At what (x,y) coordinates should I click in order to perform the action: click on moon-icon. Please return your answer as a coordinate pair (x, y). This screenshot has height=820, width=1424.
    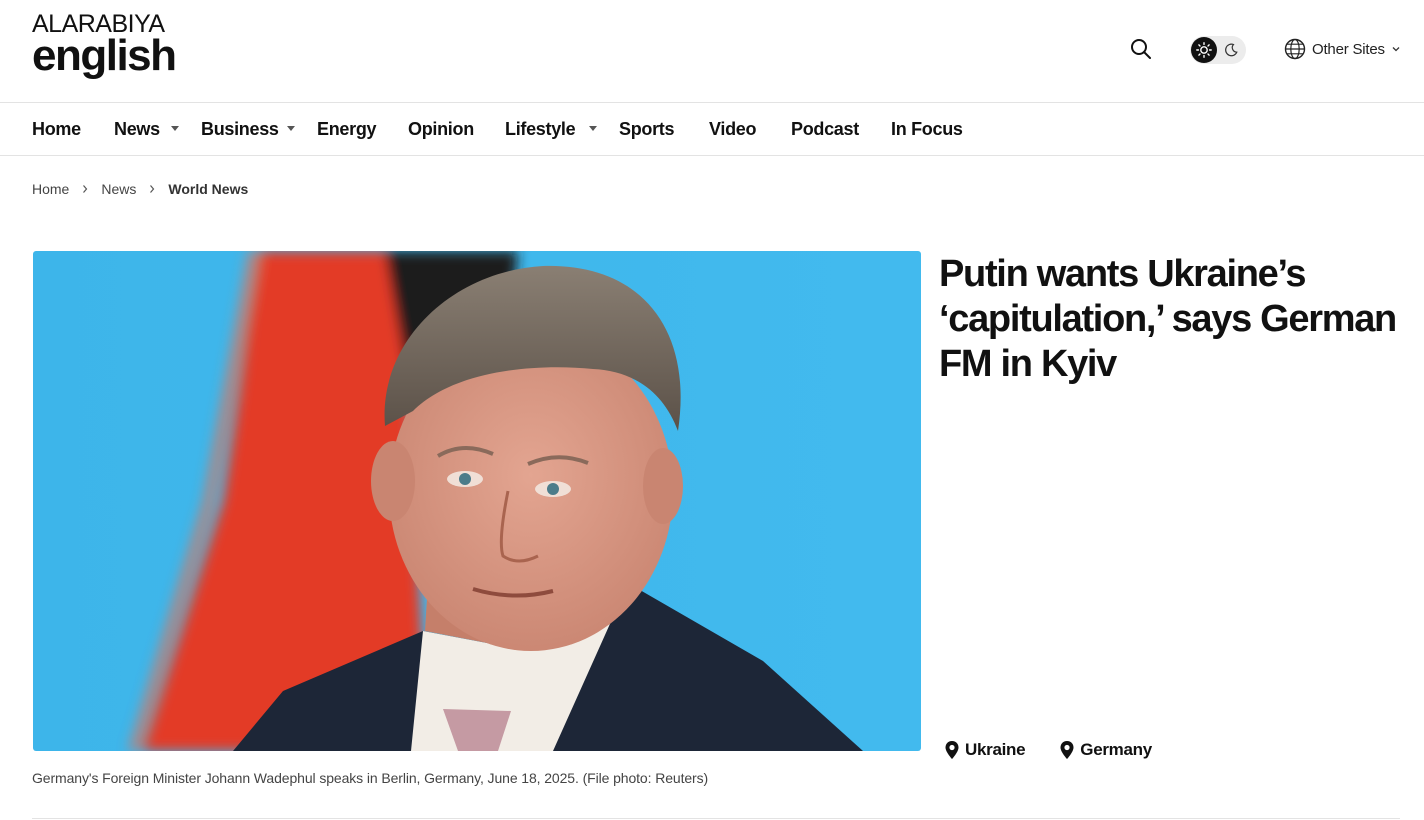
    Looking at the image, I should click on (1231, 50).